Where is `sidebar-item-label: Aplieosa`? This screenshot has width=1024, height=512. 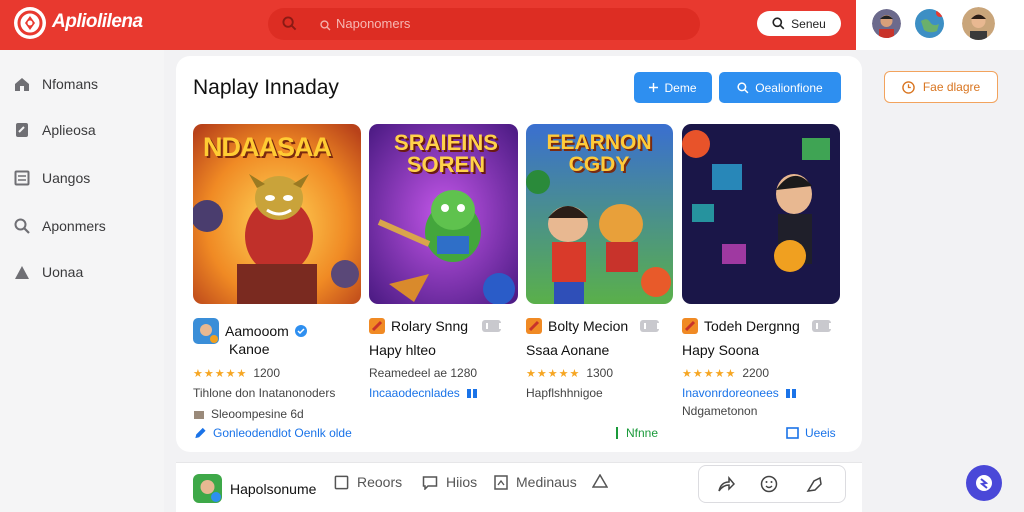 sidebar-item-label: Aplieosa is located at coordinates (69, 129).